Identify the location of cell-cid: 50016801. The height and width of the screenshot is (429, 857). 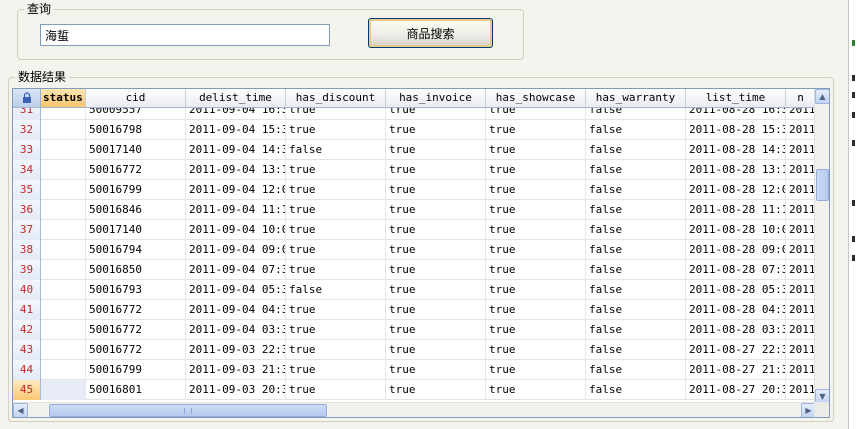
(136, 390).